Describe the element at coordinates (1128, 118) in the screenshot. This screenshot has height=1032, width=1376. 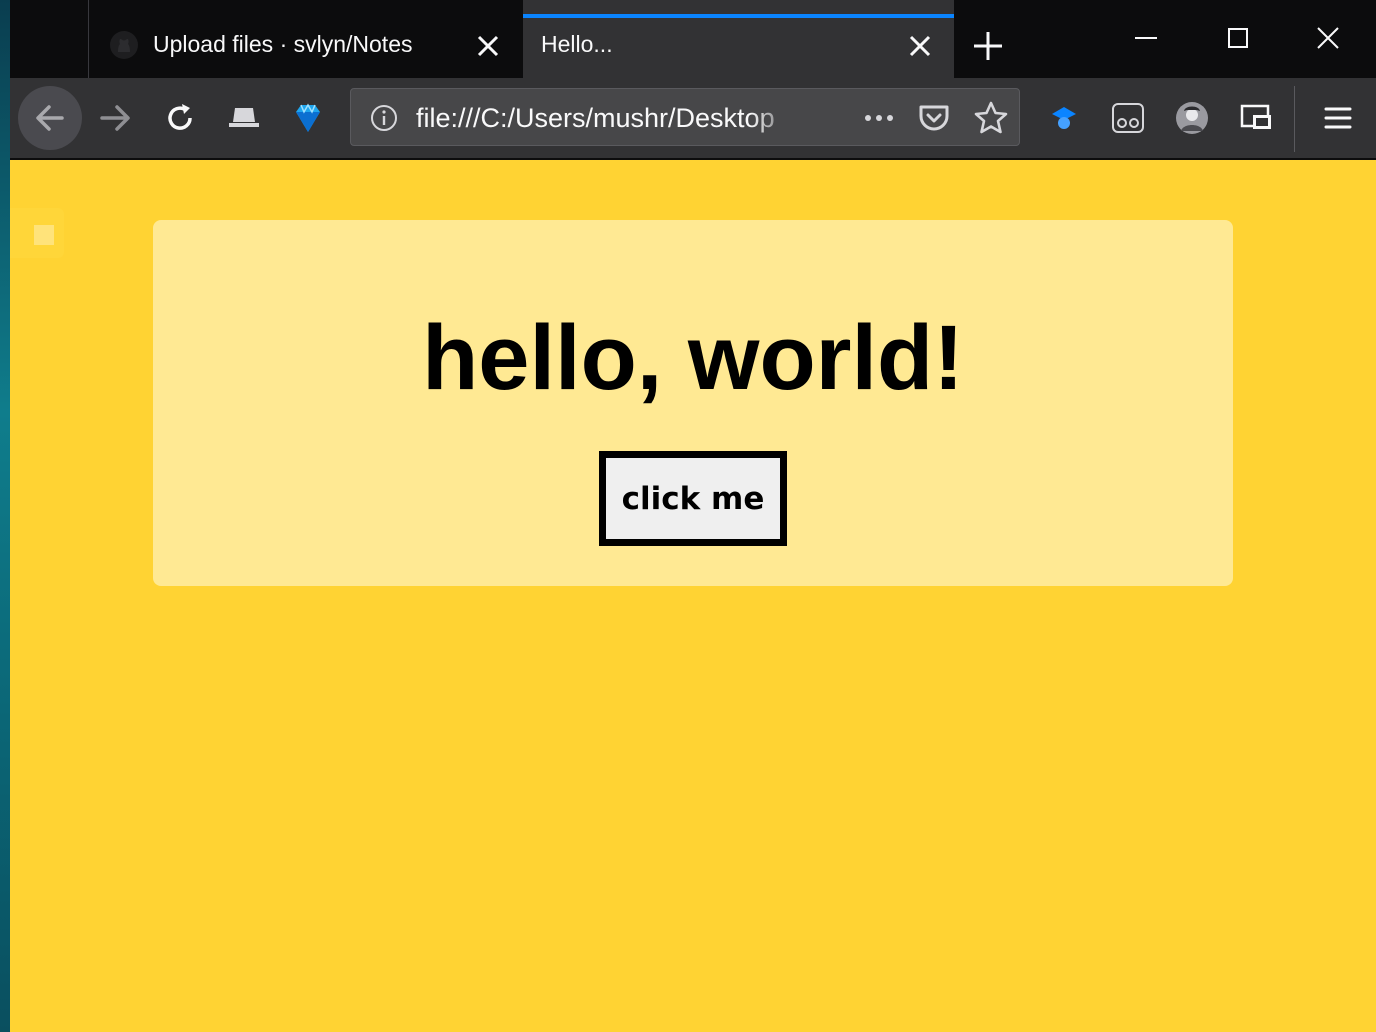
I see `reader-view-icon` at that location.